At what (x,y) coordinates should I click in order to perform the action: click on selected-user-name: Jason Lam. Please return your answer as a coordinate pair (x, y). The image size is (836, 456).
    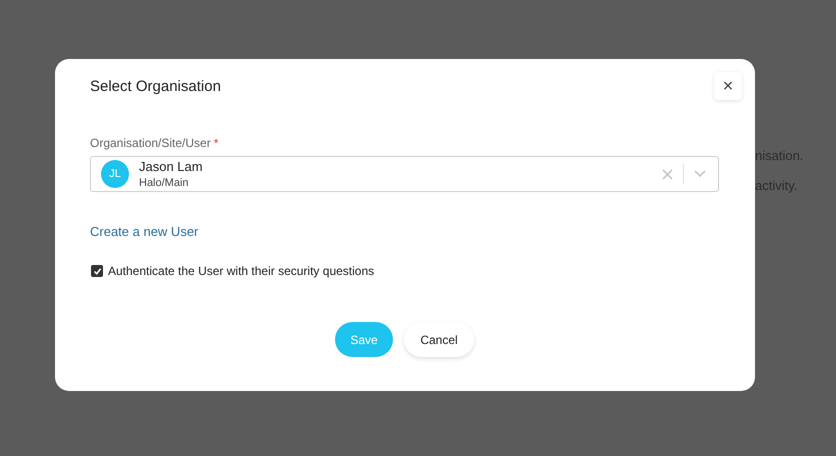
    Looking at the image, I should click on (171, 166).